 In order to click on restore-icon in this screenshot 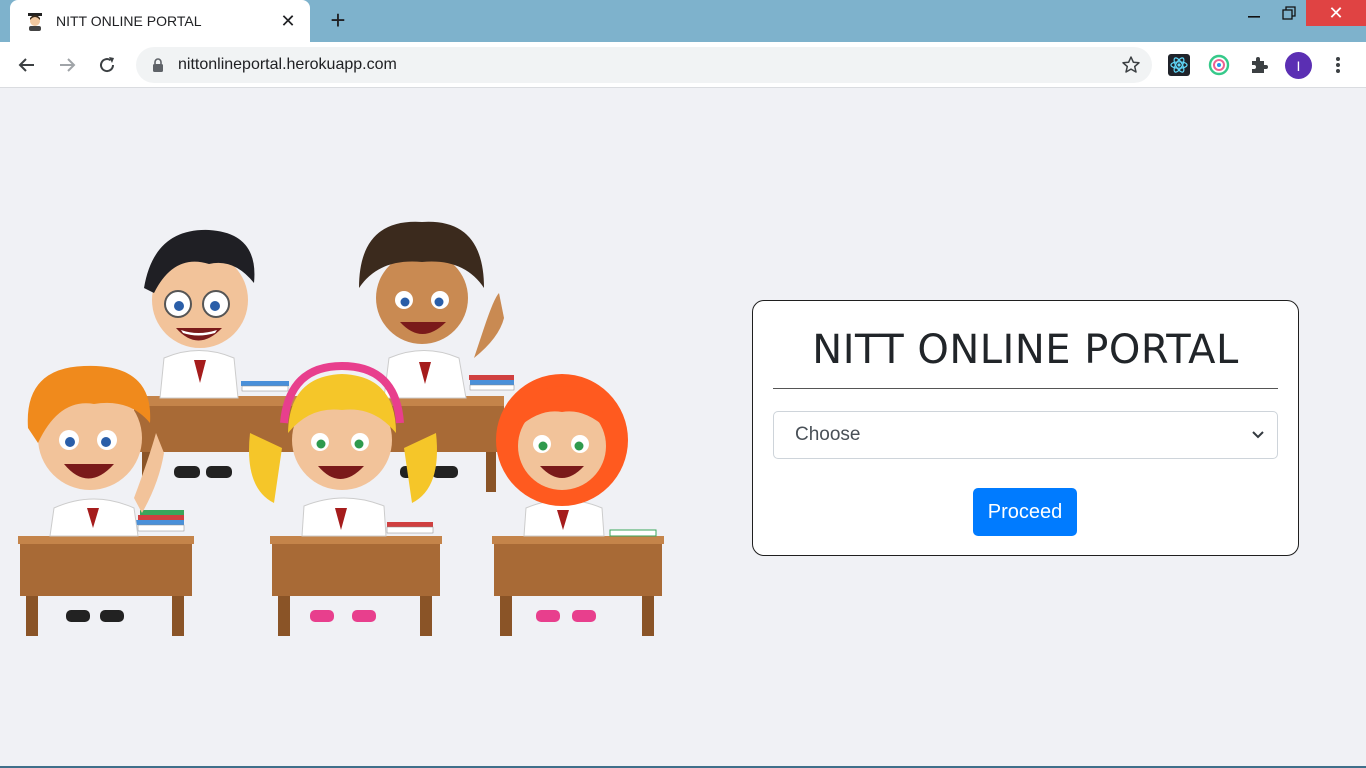, I will do `click(1289, 13)`.